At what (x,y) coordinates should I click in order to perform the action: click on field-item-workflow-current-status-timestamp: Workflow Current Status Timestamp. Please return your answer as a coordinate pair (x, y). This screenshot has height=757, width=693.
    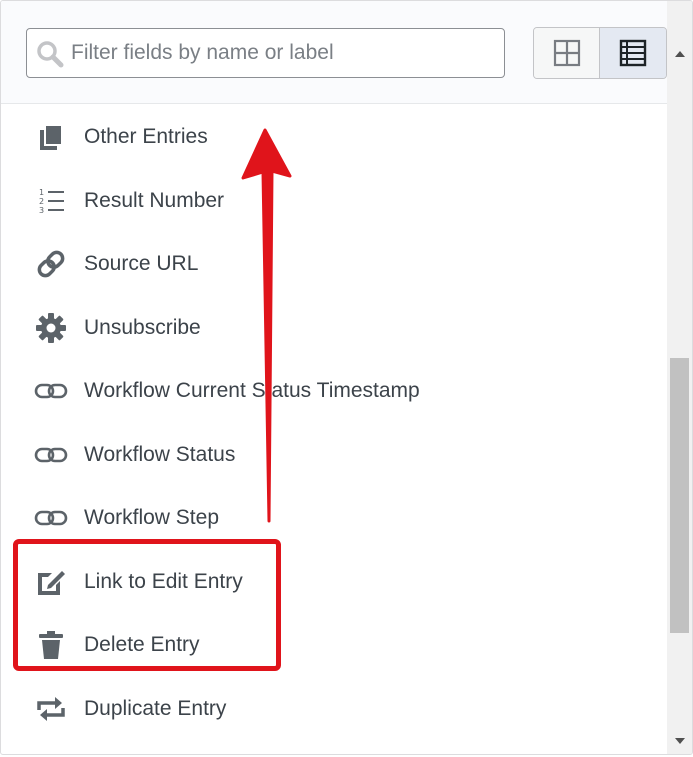
    Looking at the image, I should click on (334, 391).